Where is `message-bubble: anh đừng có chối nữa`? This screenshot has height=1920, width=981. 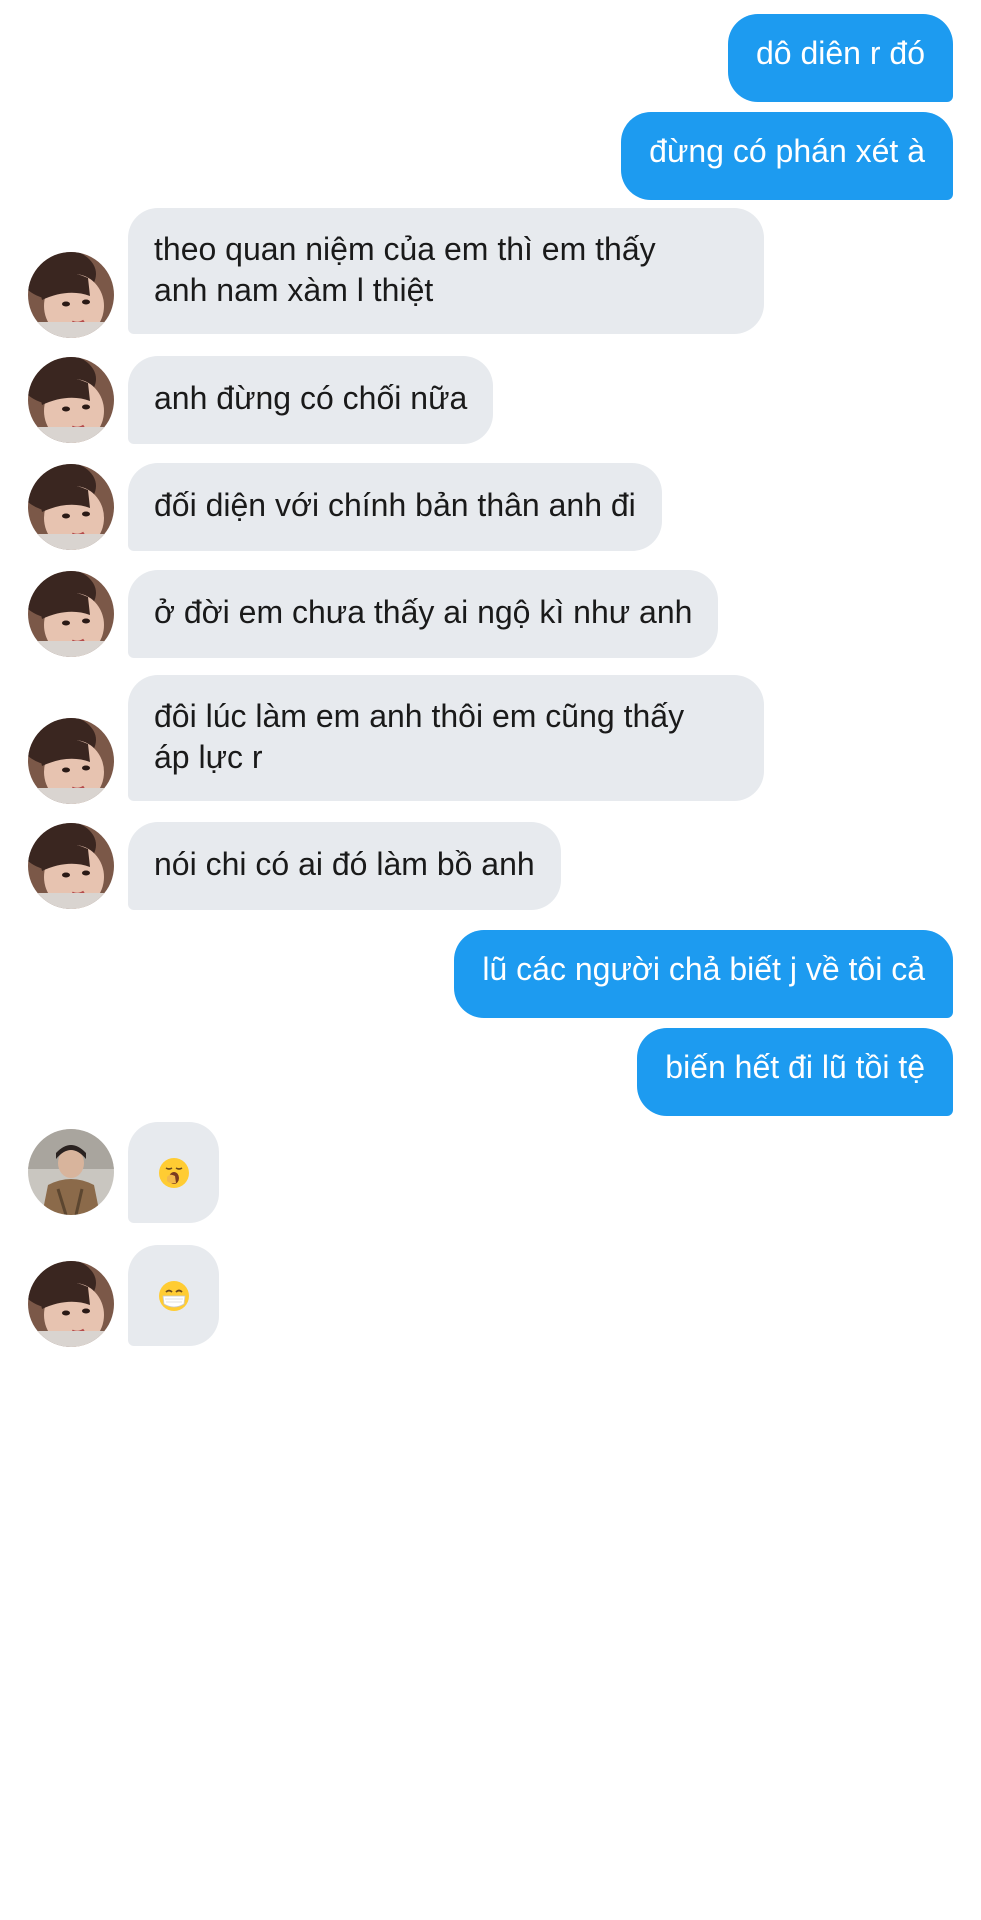 message-bubble: anh đừng có chối nữa is located at coordinates (311, 400).